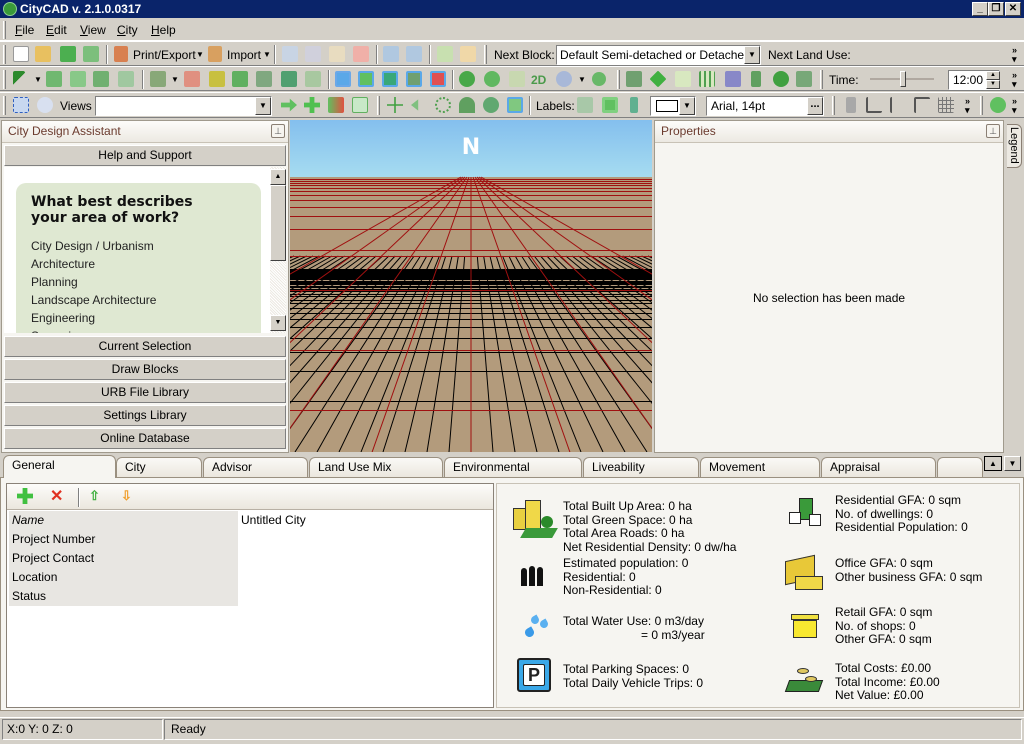 This screenshot has width=1024, height=744. What do you see at coordinates (993, 463) in the screenshot?
I see `maximize-panel-button: ▲` at bounding box center [993, 463].